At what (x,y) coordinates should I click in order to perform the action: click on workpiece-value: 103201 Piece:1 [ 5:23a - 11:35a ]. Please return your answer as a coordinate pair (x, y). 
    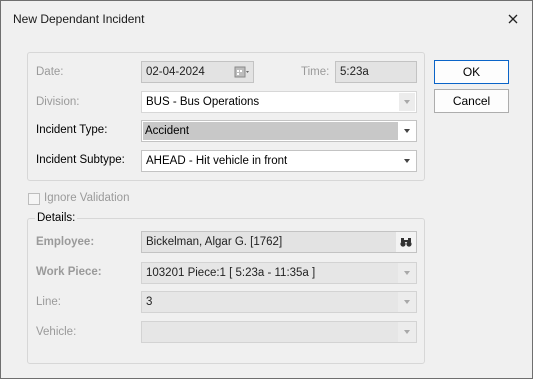
    Looking at the image, I should click on (231, 273).